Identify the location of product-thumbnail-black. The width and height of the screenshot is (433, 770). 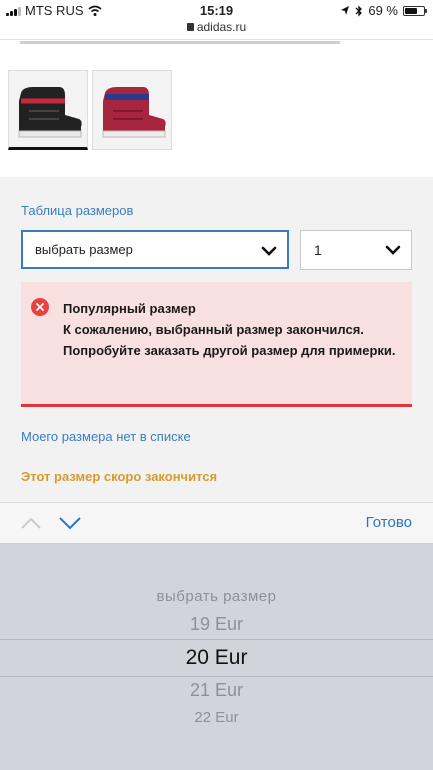
(48, 110).